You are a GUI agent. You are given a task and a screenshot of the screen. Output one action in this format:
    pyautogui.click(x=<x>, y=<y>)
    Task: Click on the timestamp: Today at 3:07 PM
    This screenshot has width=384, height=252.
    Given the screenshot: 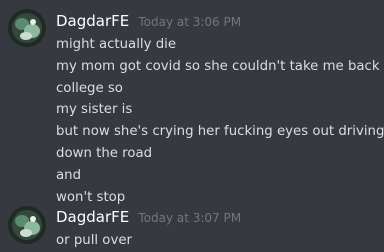 What is the action you would take?
    pyautogui.click(x=190, y=218)
    